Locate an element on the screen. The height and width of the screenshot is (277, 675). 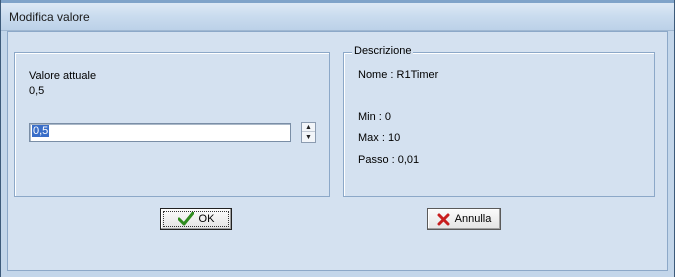
current-value: 0,5 is located at coordinates (37, 91).